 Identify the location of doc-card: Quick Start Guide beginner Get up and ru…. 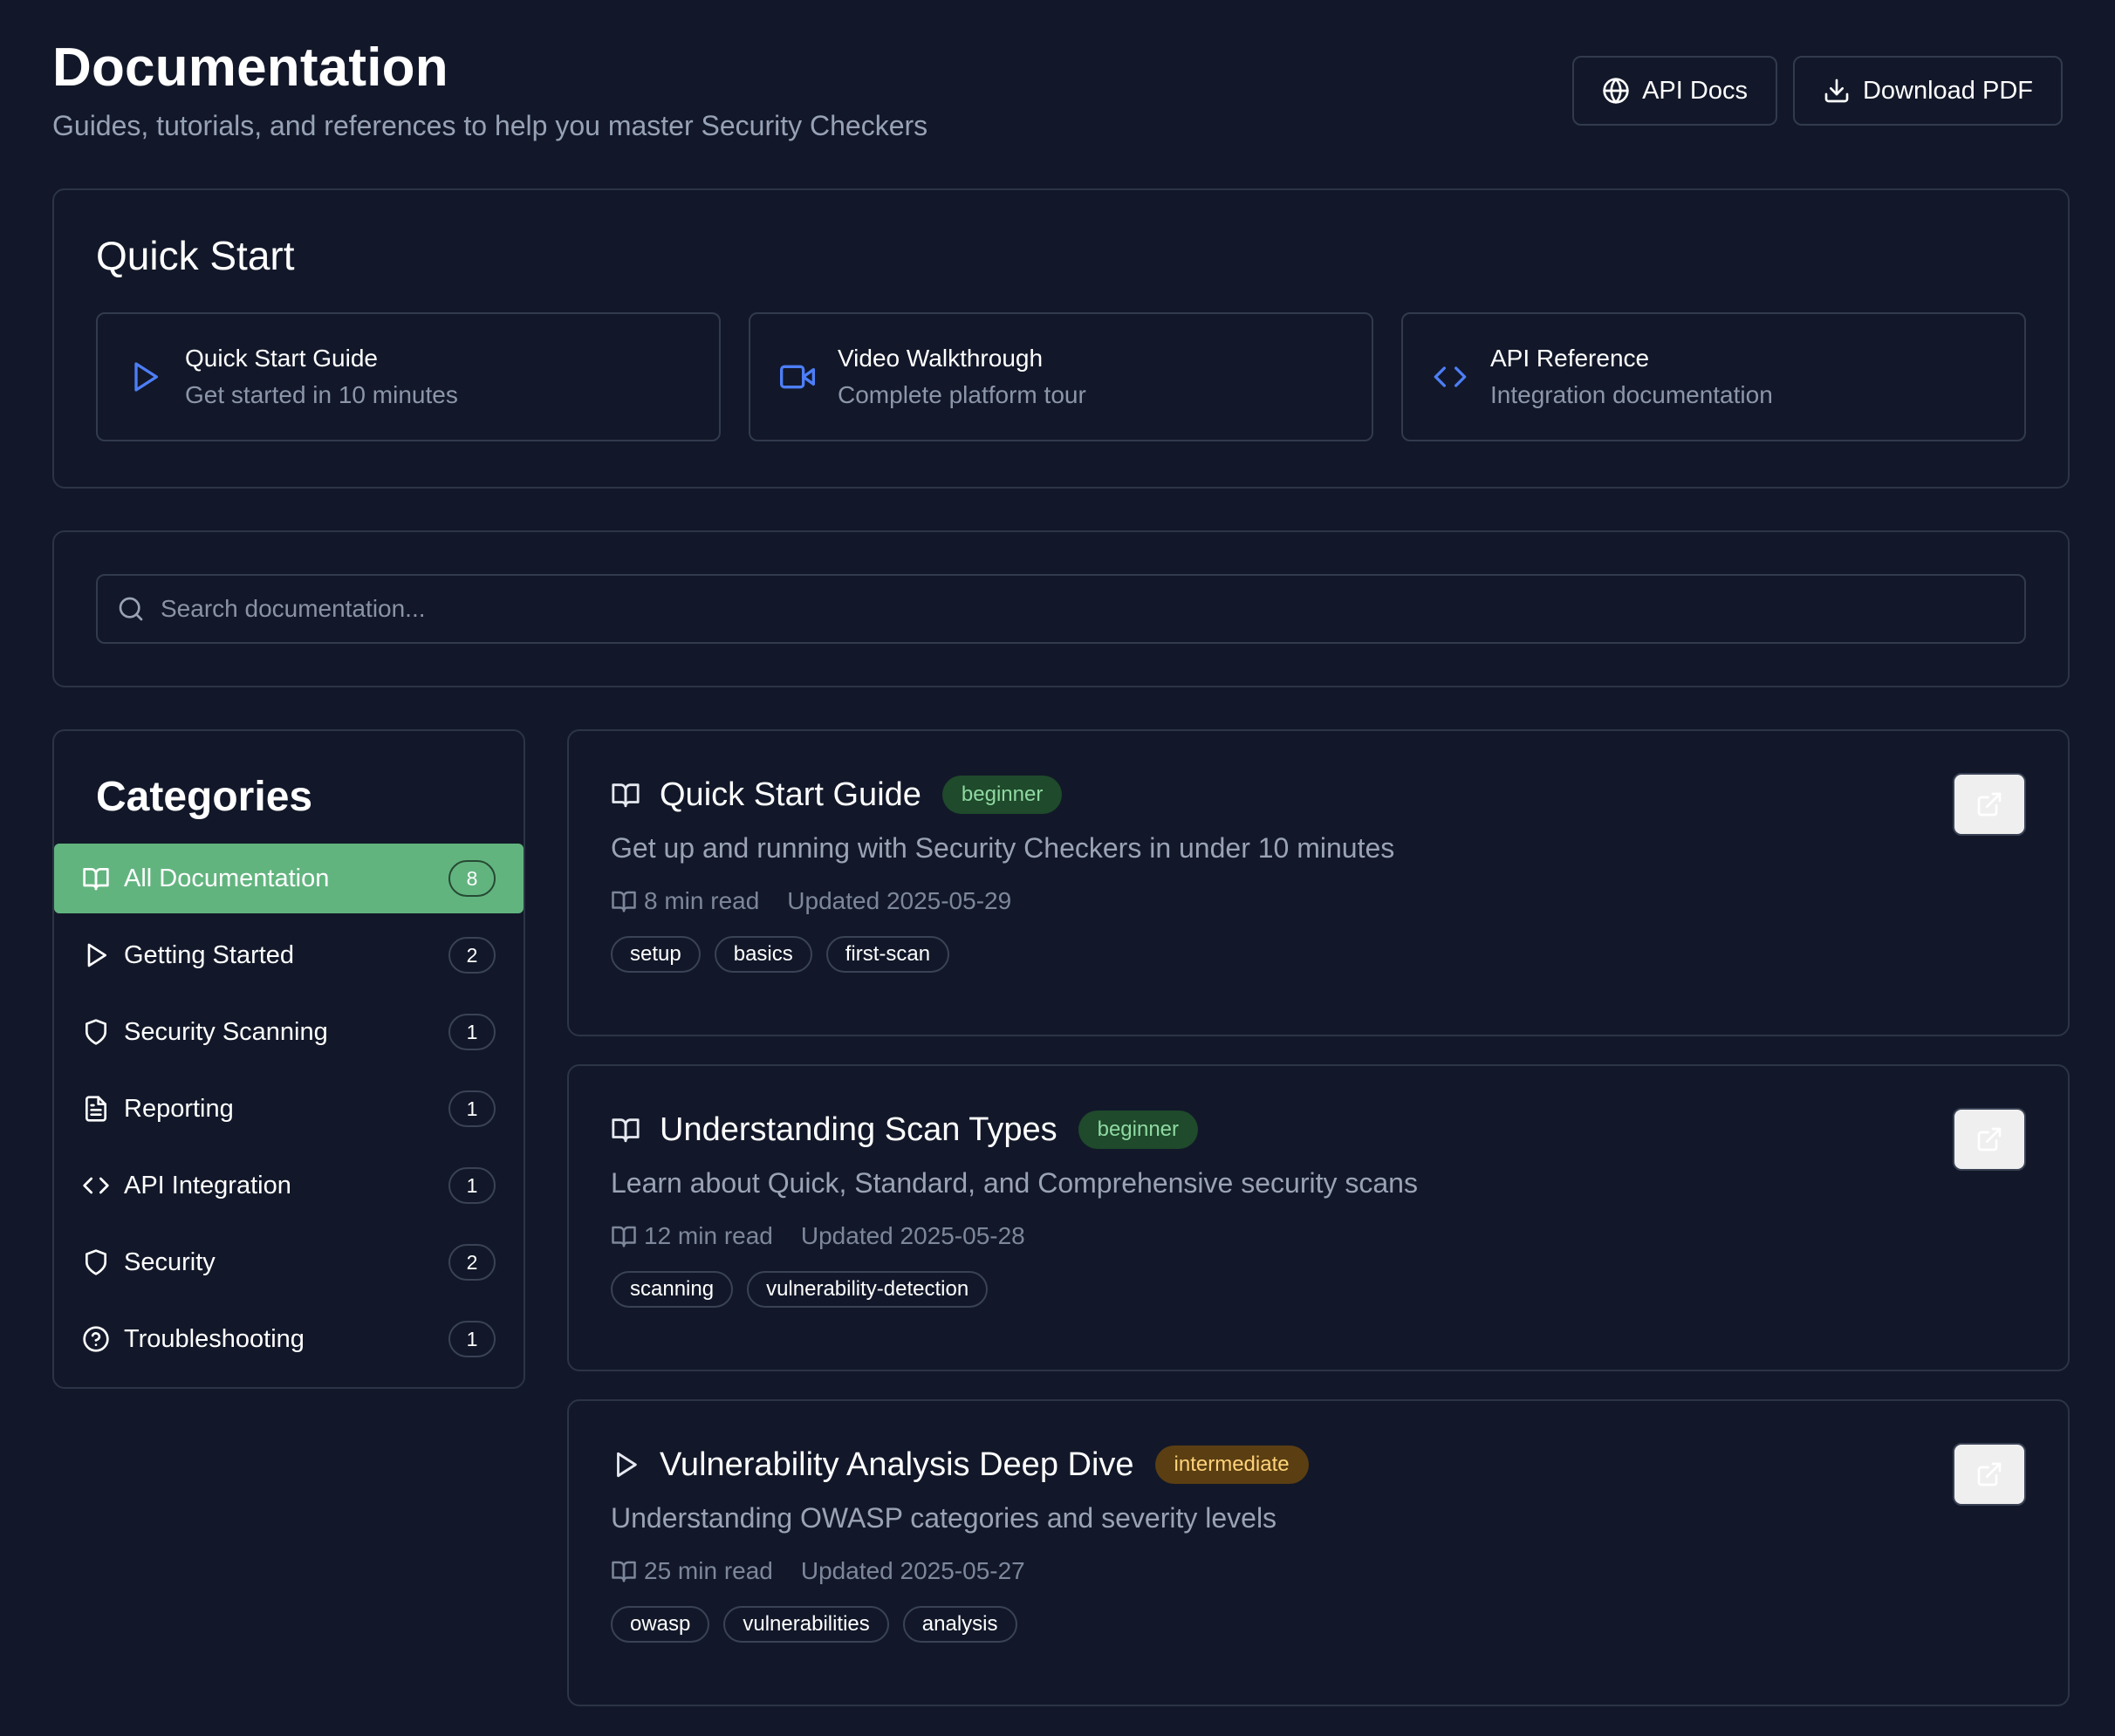
(1319, 882).